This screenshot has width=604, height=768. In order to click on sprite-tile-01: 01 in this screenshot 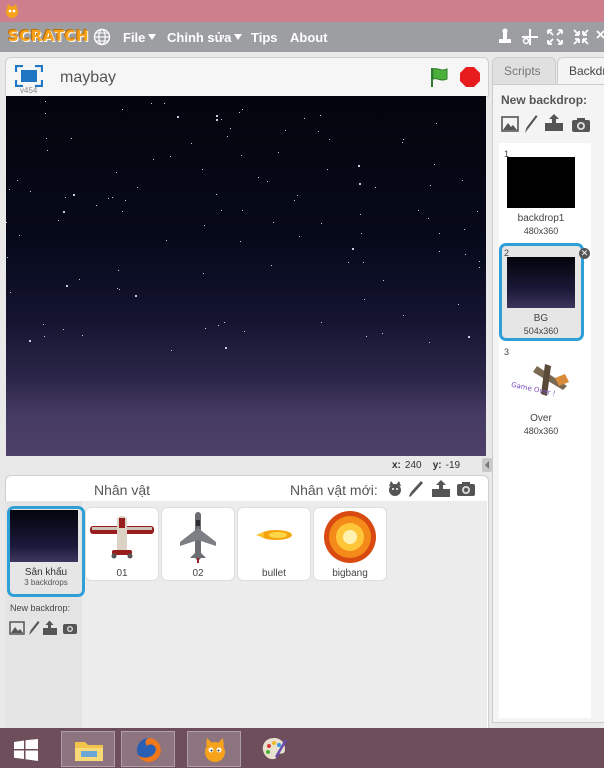, I will do `click(122, 544)`.